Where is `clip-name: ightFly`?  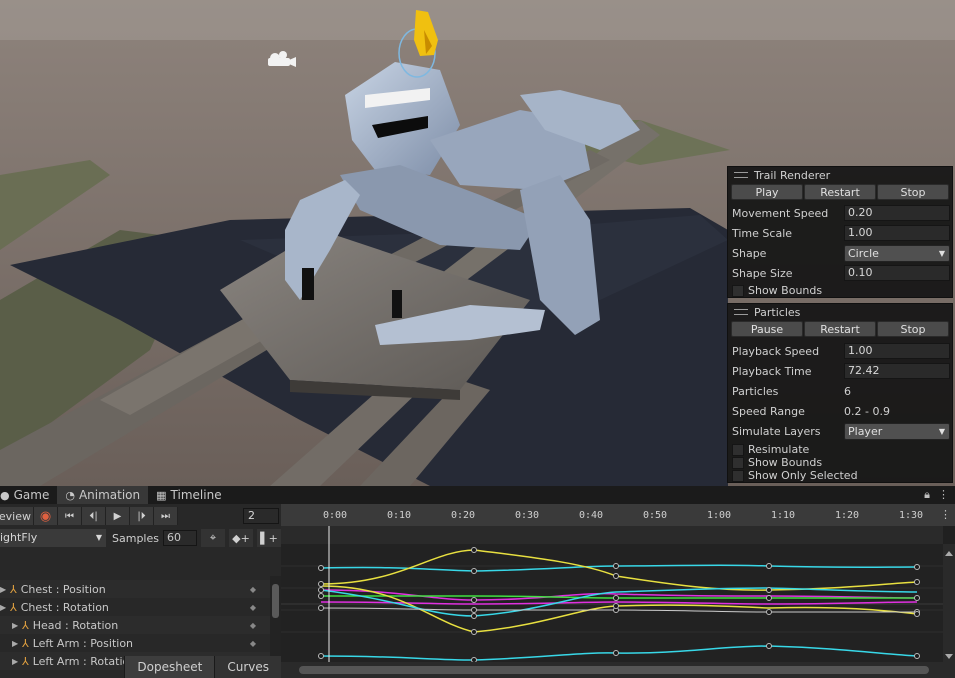 clip-name: ightFly is located at coordinates (19, 537).